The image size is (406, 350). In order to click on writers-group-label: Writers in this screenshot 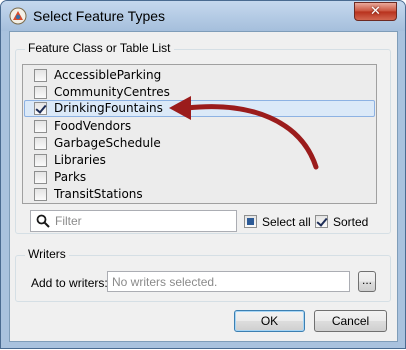, I will do `click(47, 254)`.